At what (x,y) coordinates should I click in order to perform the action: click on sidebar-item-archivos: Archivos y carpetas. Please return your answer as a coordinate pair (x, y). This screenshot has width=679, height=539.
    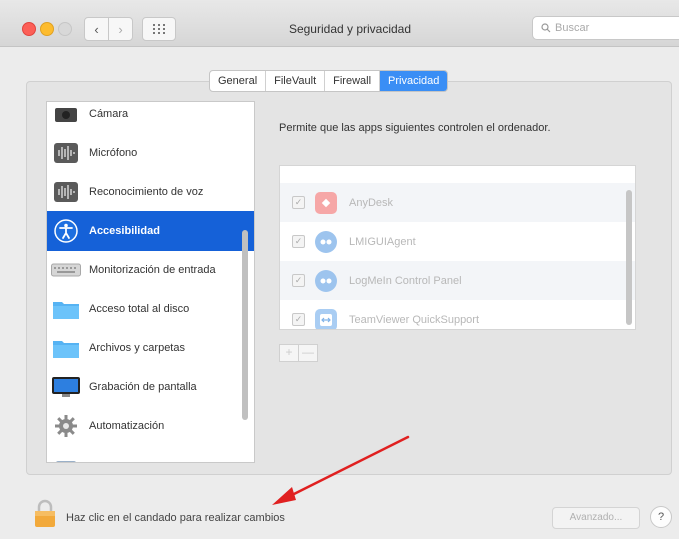
    Looking at the image, I should click on (150, 348).